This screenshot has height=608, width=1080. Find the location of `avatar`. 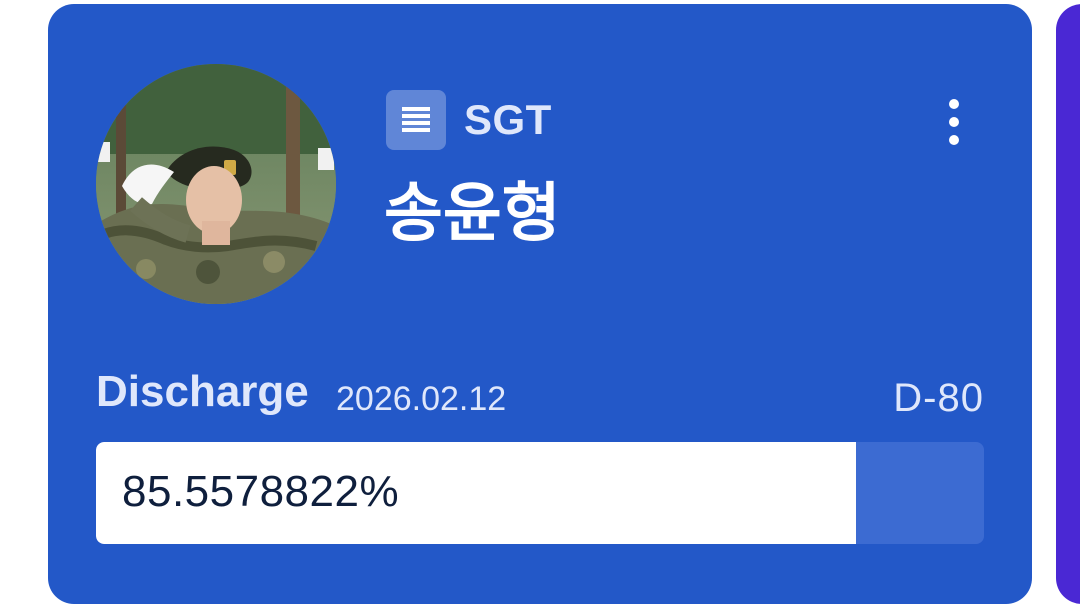

avatar is located at coordinates (216, 184).